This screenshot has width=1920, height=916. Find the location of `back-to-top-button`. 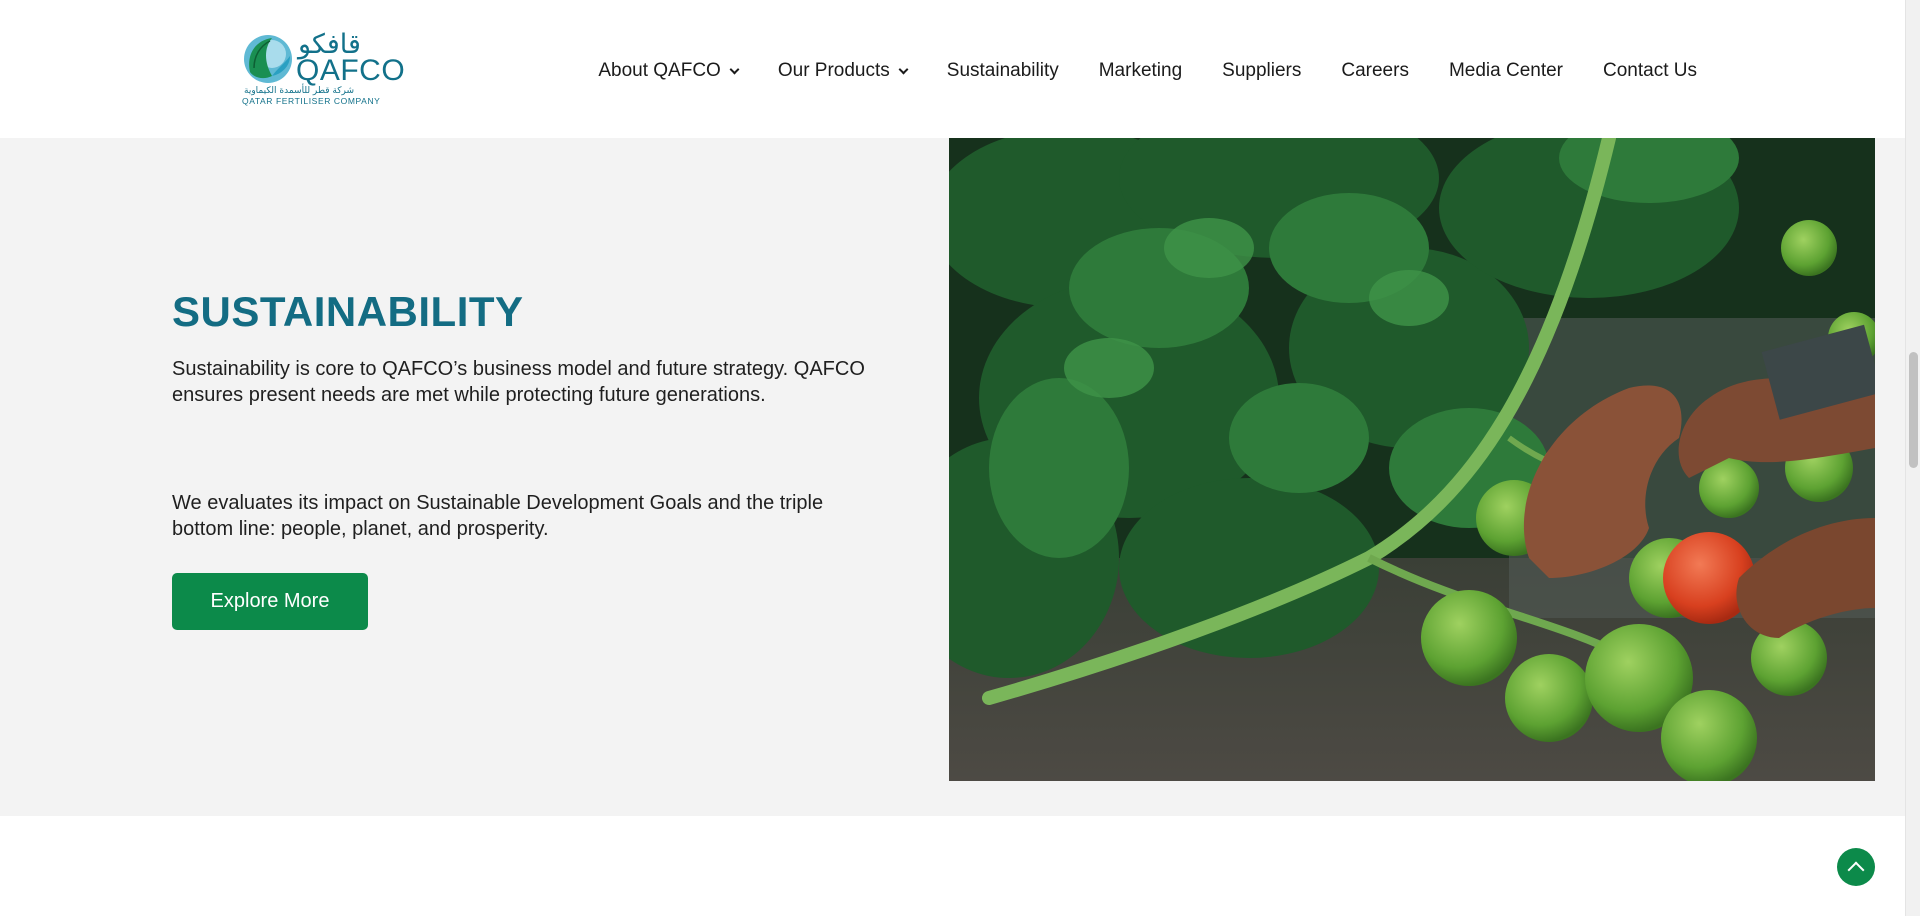

back-to-top-button is located at coordinates (1856, 867).